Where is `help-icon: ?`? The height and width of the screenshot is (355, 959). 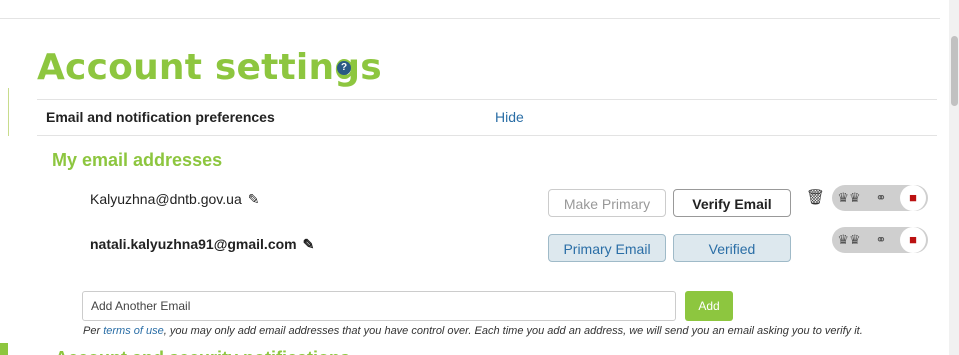
help-icon: ? is located at coordinates (344, 68).